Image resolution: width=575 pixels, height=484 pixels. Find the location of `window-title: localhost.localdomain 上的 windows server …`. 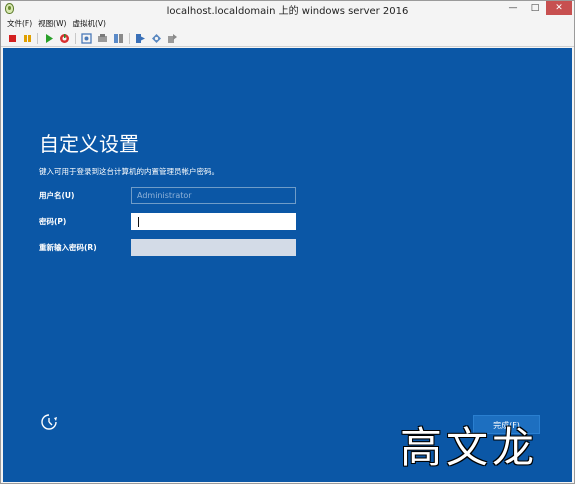

window-title: localhost.localdomain 上的 windows server … is located at coordinates (287, 11).